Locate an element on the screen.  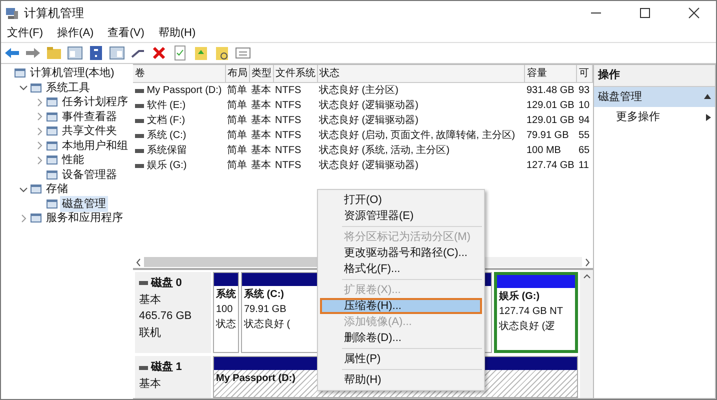
partition-info: 79.91 GB is located at coordinates (265, 310).